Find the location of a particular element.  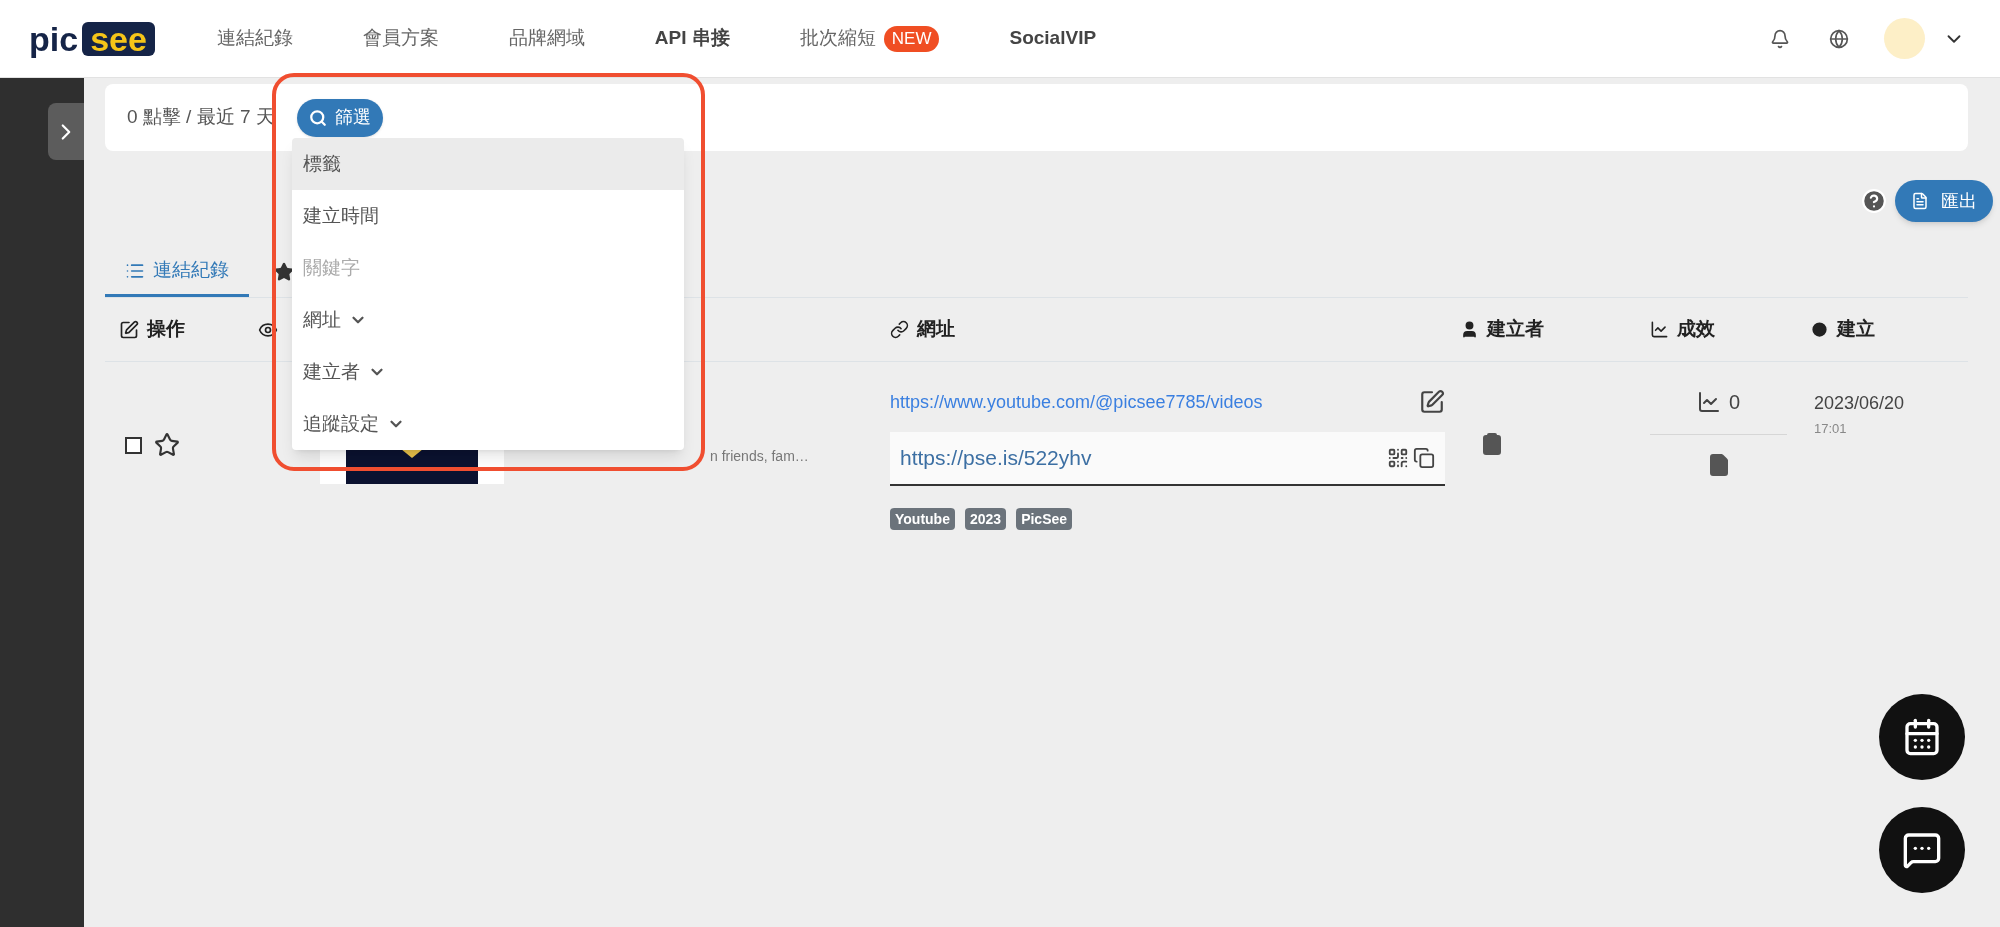

bell-icon is located at coordinates (1780, 38).